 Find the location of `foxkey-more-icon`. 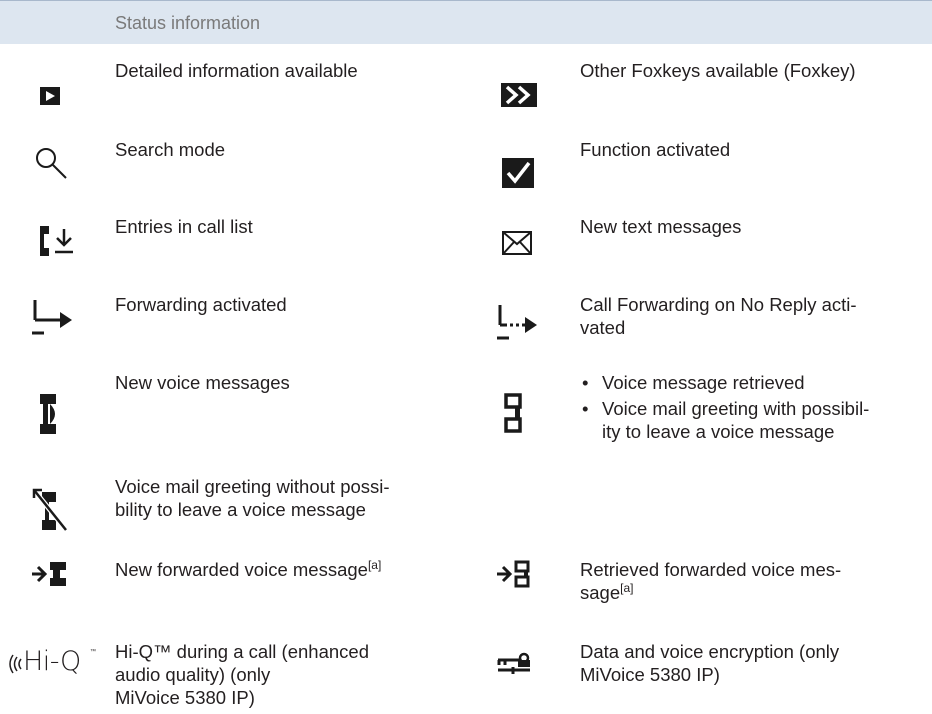

foxkey-more-icon is located at coordinates (519, 95).